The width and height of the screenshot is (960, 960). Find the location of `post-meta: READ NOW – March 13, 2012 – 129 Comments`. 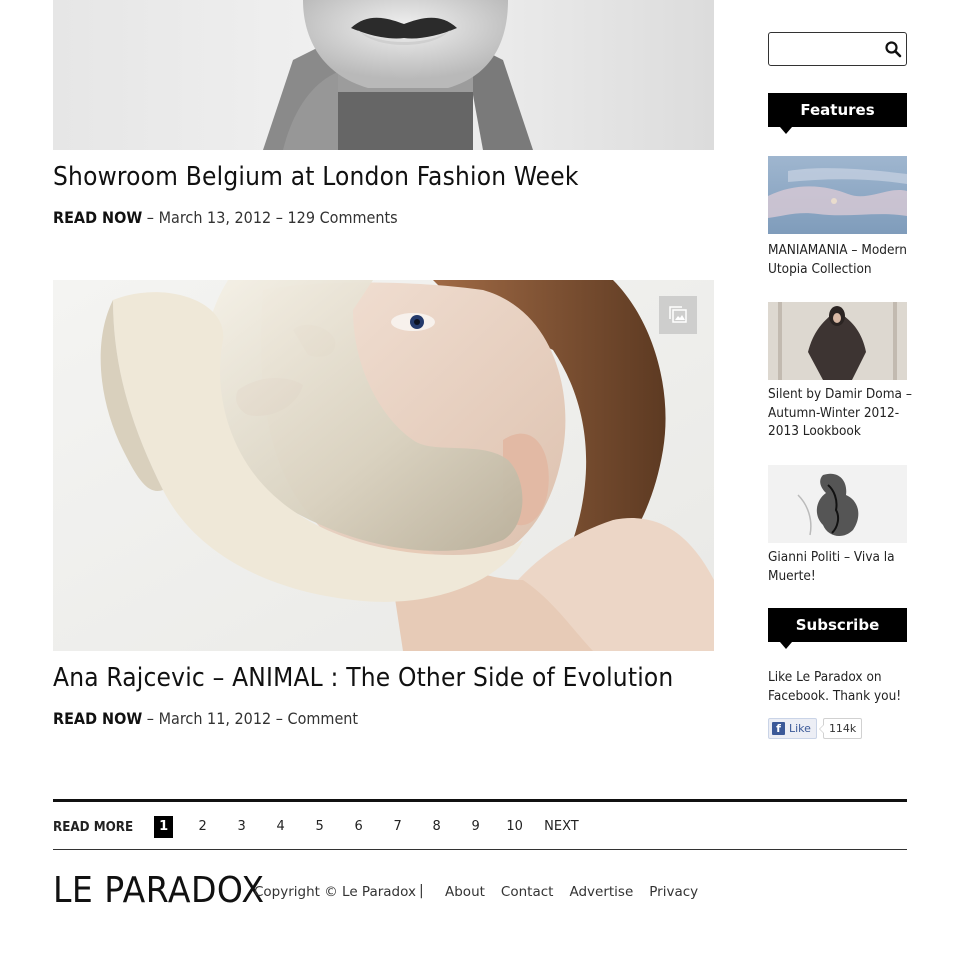

post-meta: READ NOW – March 13, 2012 – 129 Comments is located at coordinates (225, 217).